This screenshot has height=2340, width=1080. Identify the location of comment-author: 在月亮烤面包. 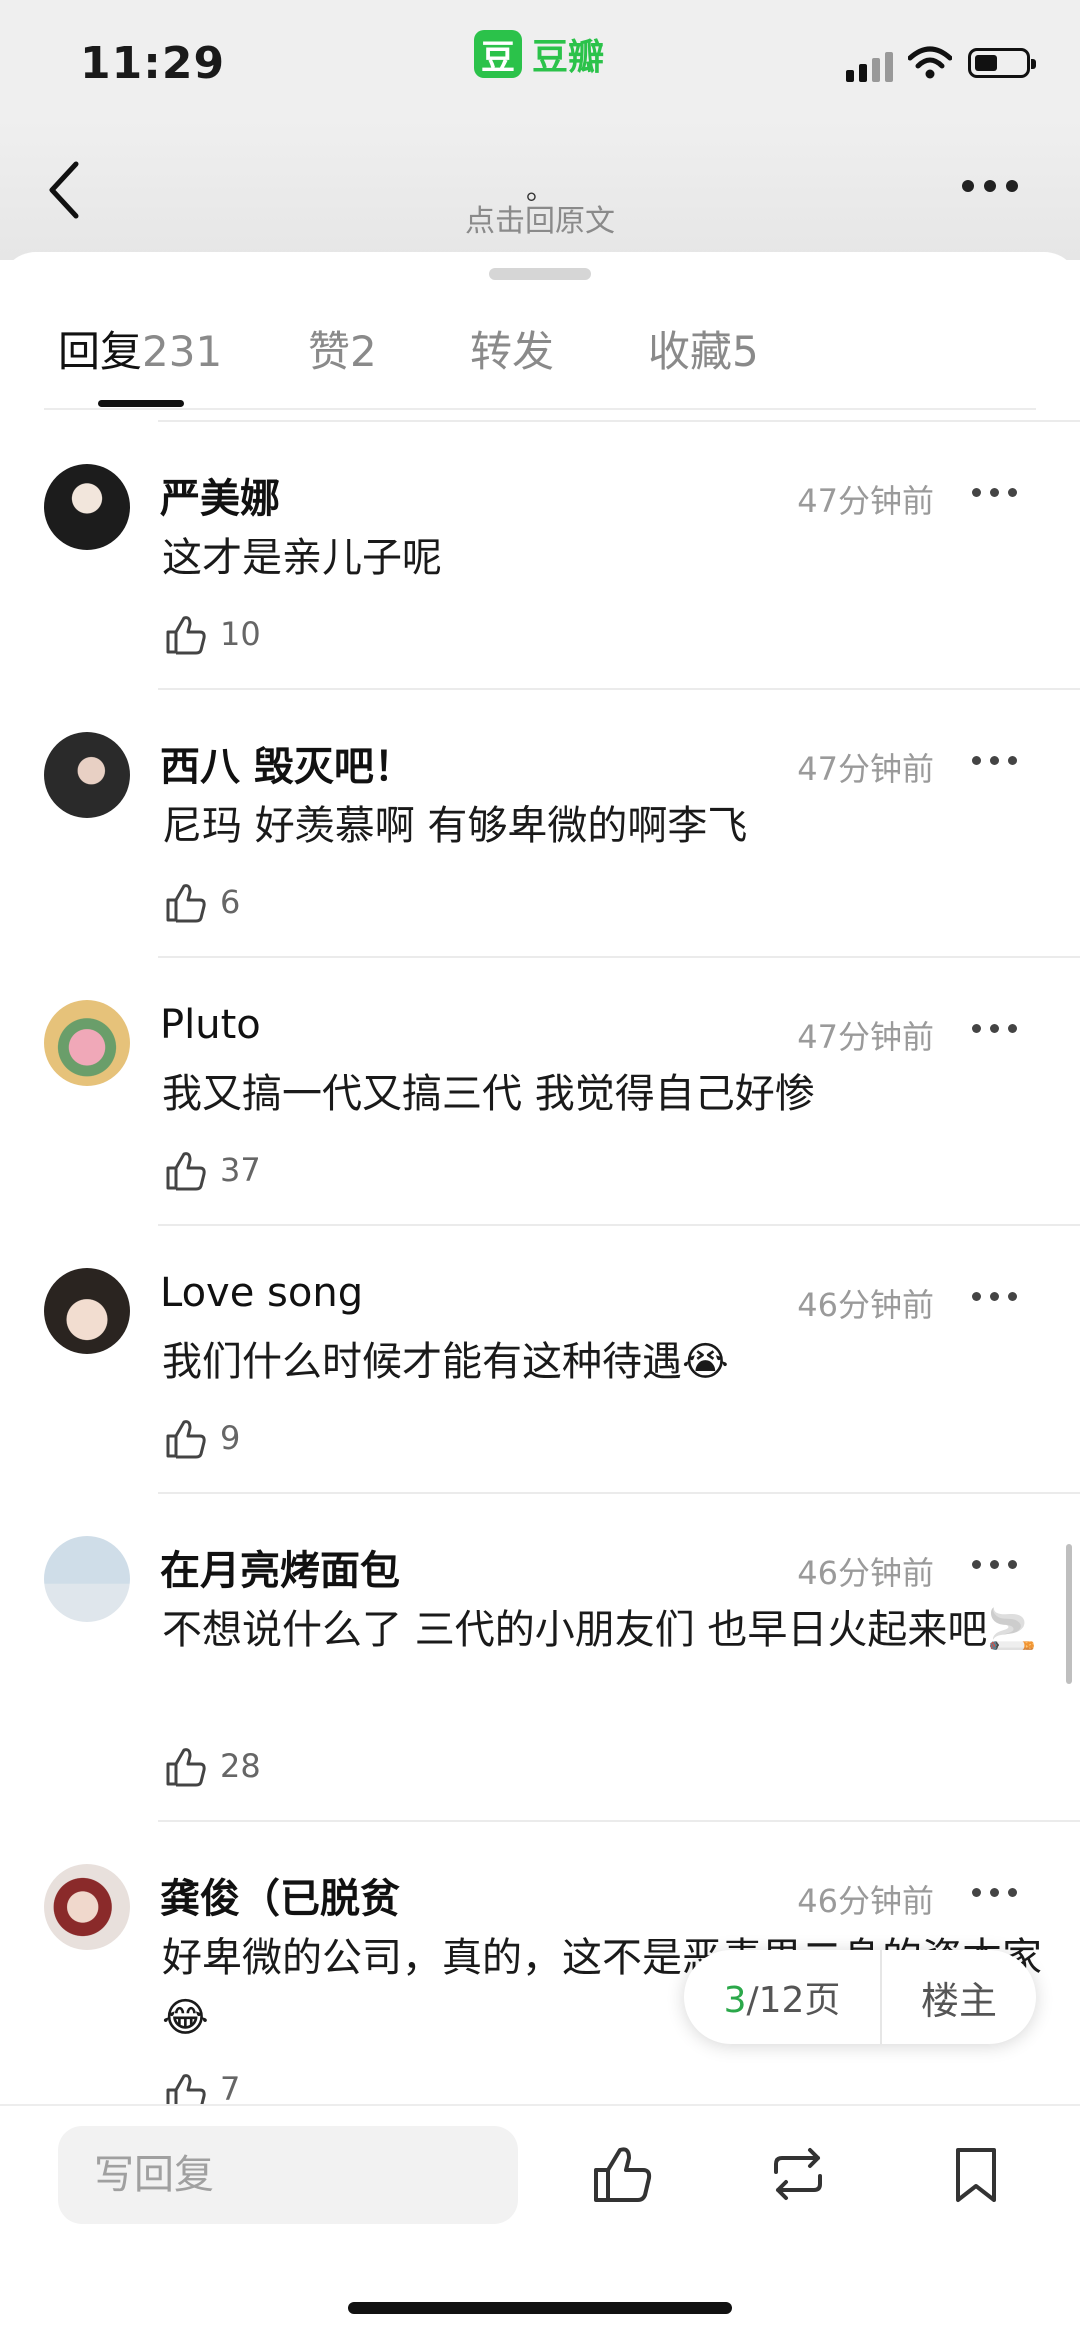
(280, 1567).